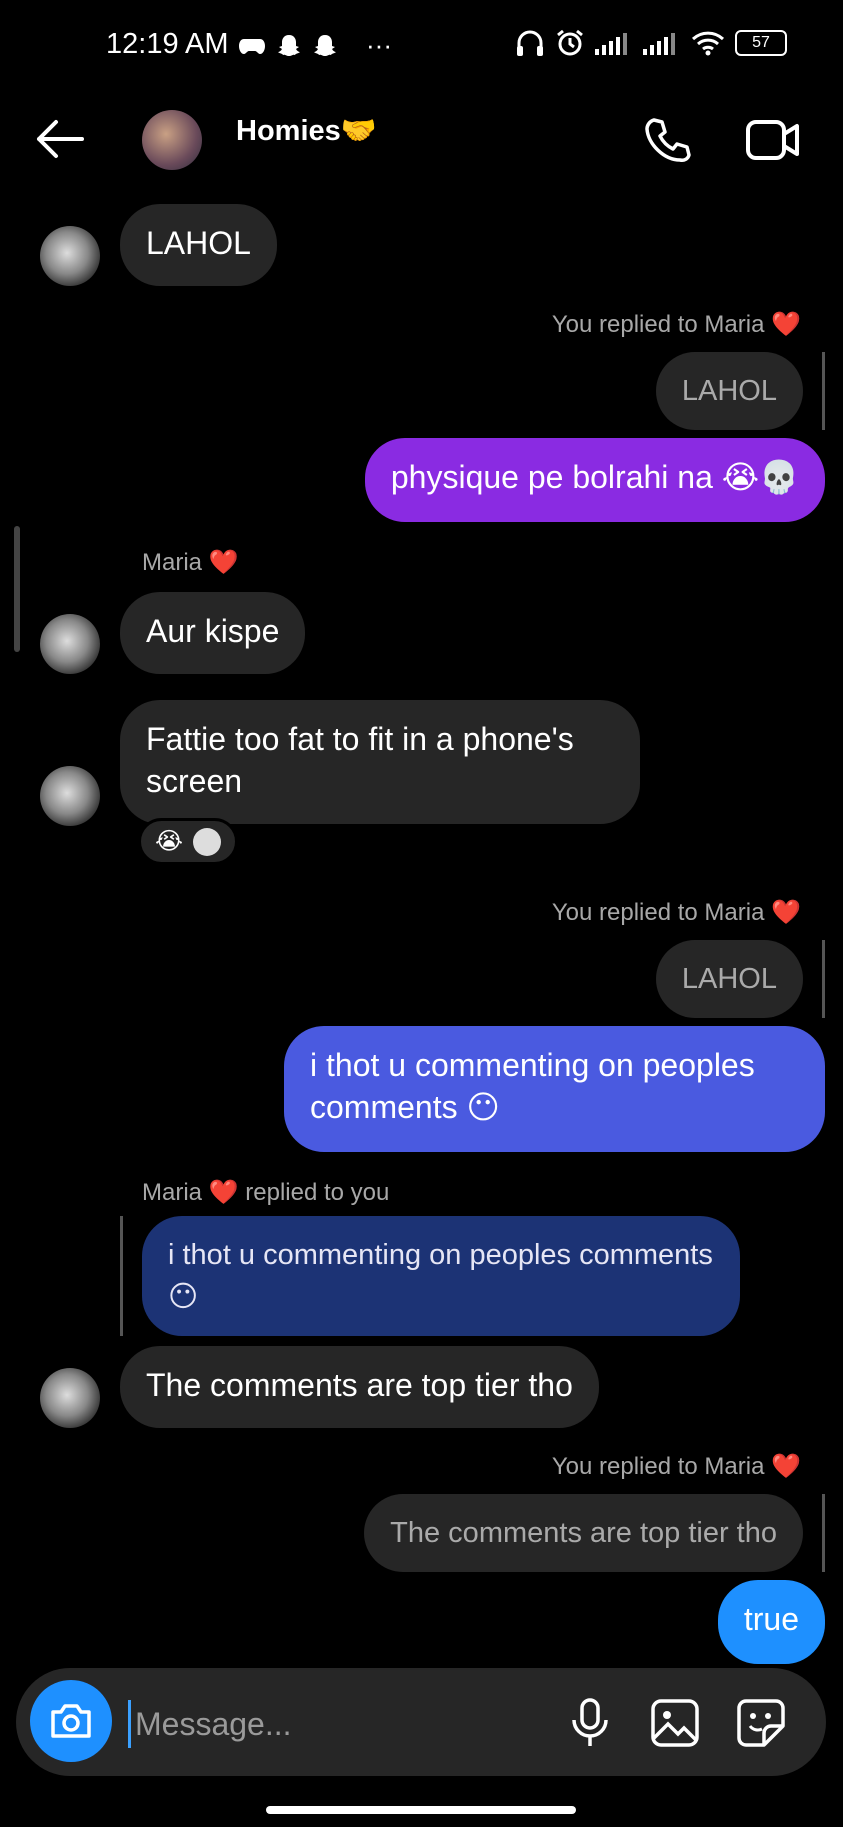 The height and width of the screenshot is (1827, 843). I want to click on message-reactions: 😭, so click(188, 841).